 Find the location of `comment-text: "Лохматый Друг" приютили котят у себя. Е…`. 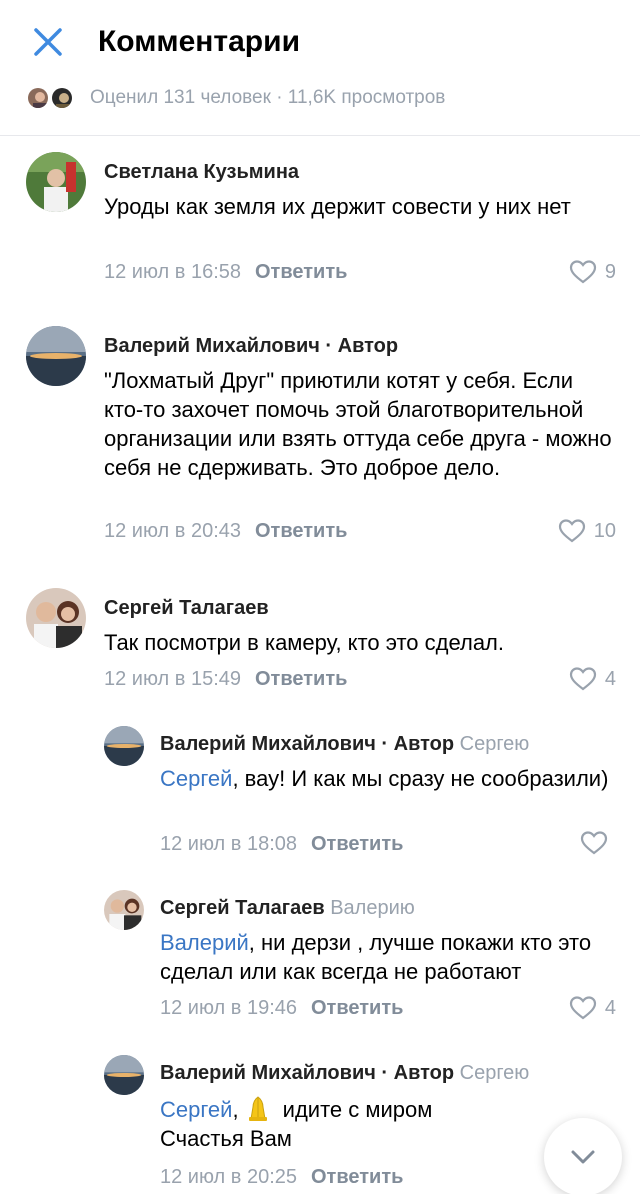

comment-text: "Лохматый Друг" приютили котят у себя. Е… is located at coordinates (358, 424).